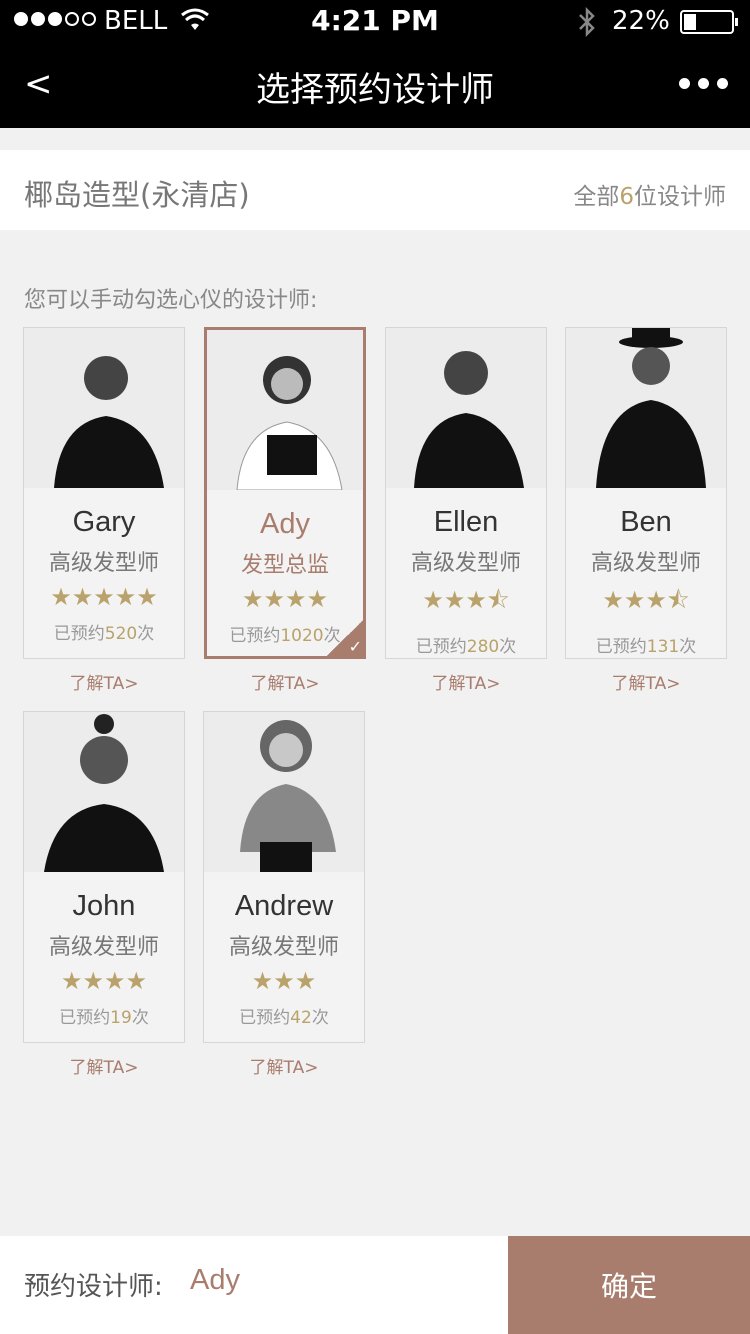  I want to click on designer-card-andrew: Andrew 高级发型师 ★★★ 已预约42次 了解TA>, so click(284, 894).